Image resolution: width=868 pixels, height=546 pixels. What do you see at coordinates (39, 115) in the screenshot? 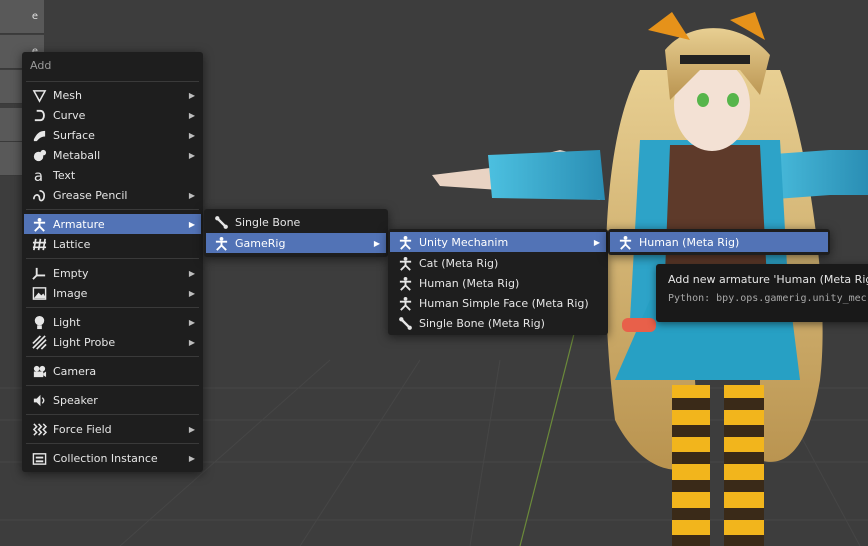
I see `curve-icon` at bounding box center [39, 115].